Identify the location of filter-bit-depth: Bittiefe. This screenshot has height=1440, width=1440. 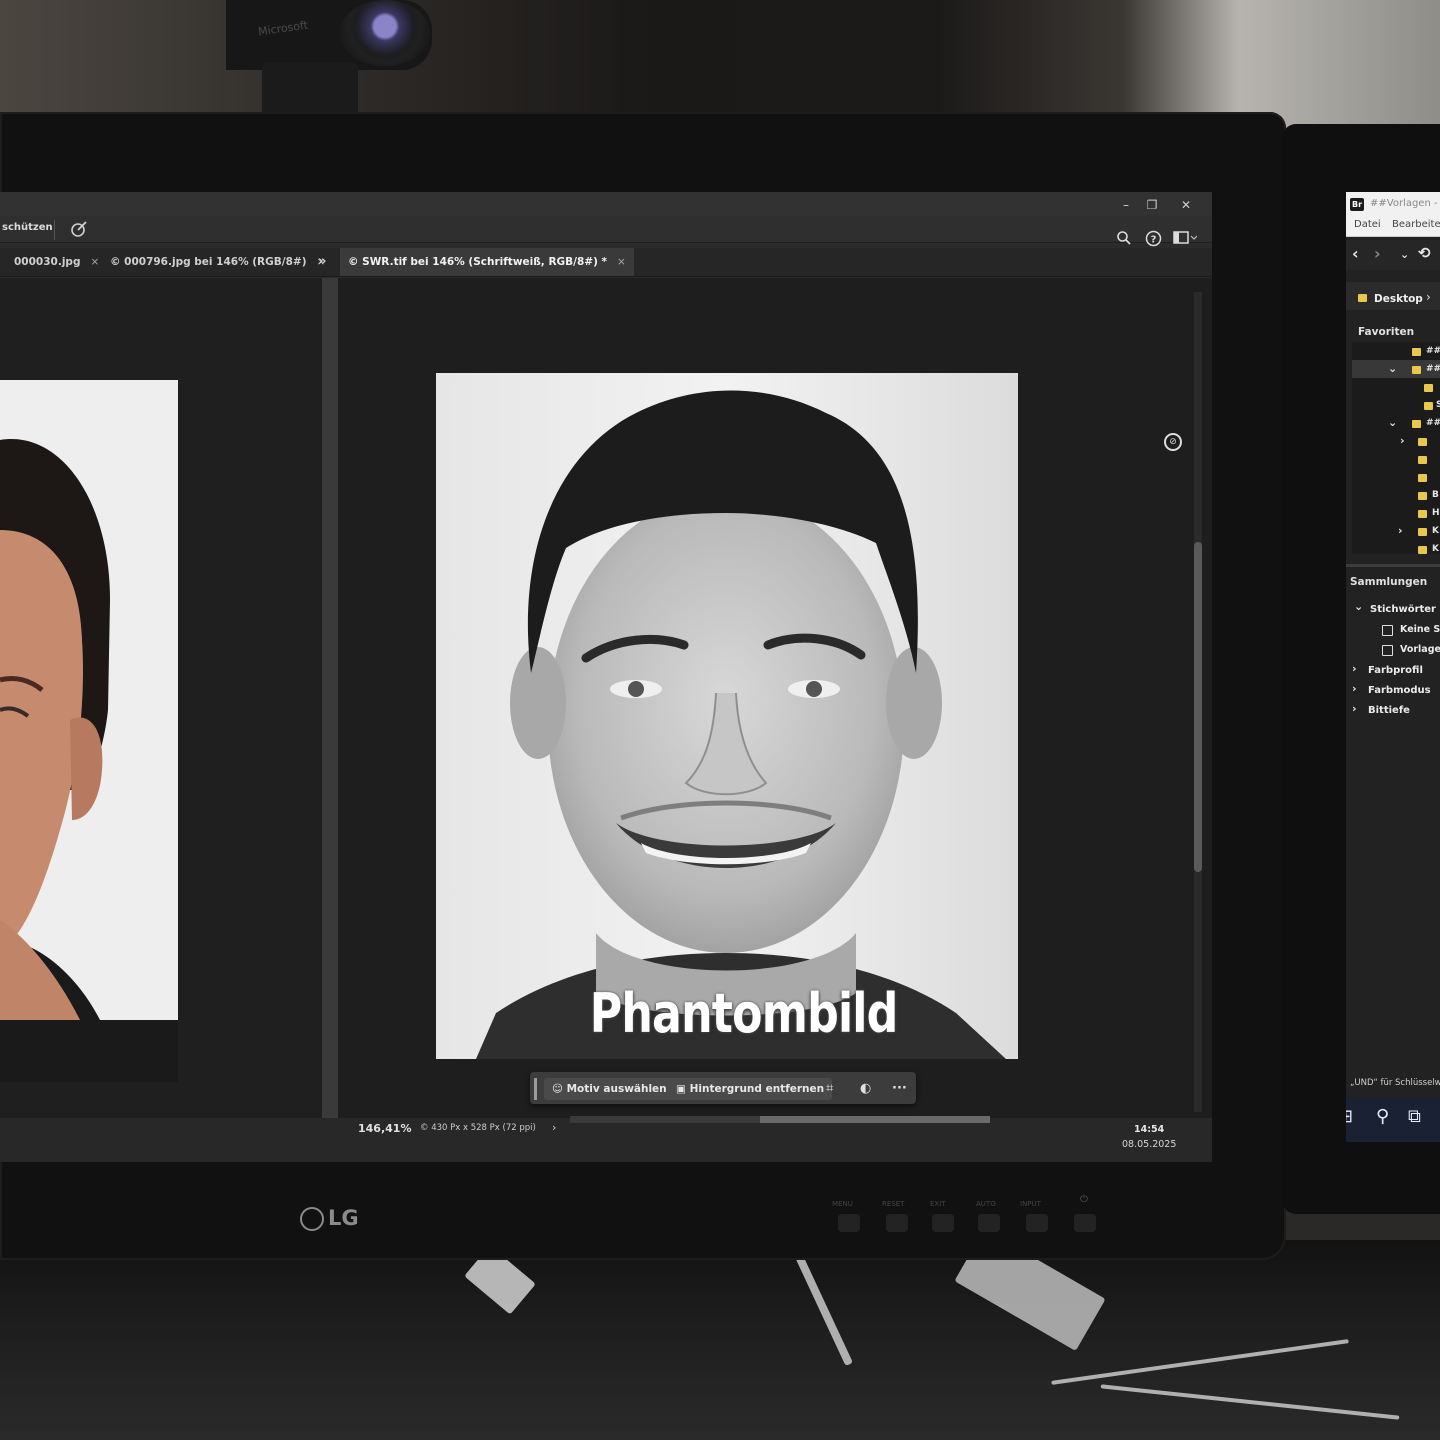
(1389, 710).